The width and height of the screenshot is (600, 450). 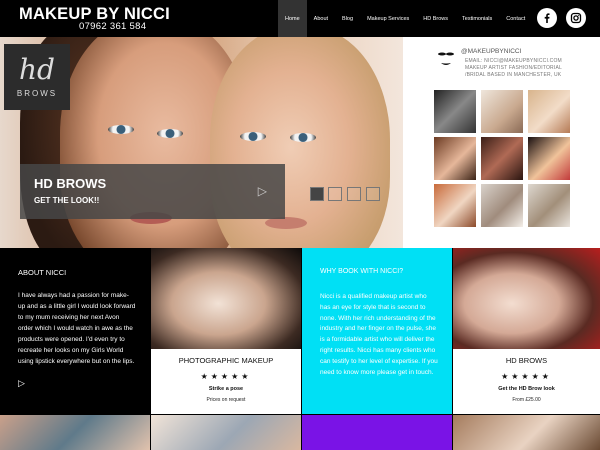 I want to click on service-tagline: Strike a pose, so click(x=226, y=389).